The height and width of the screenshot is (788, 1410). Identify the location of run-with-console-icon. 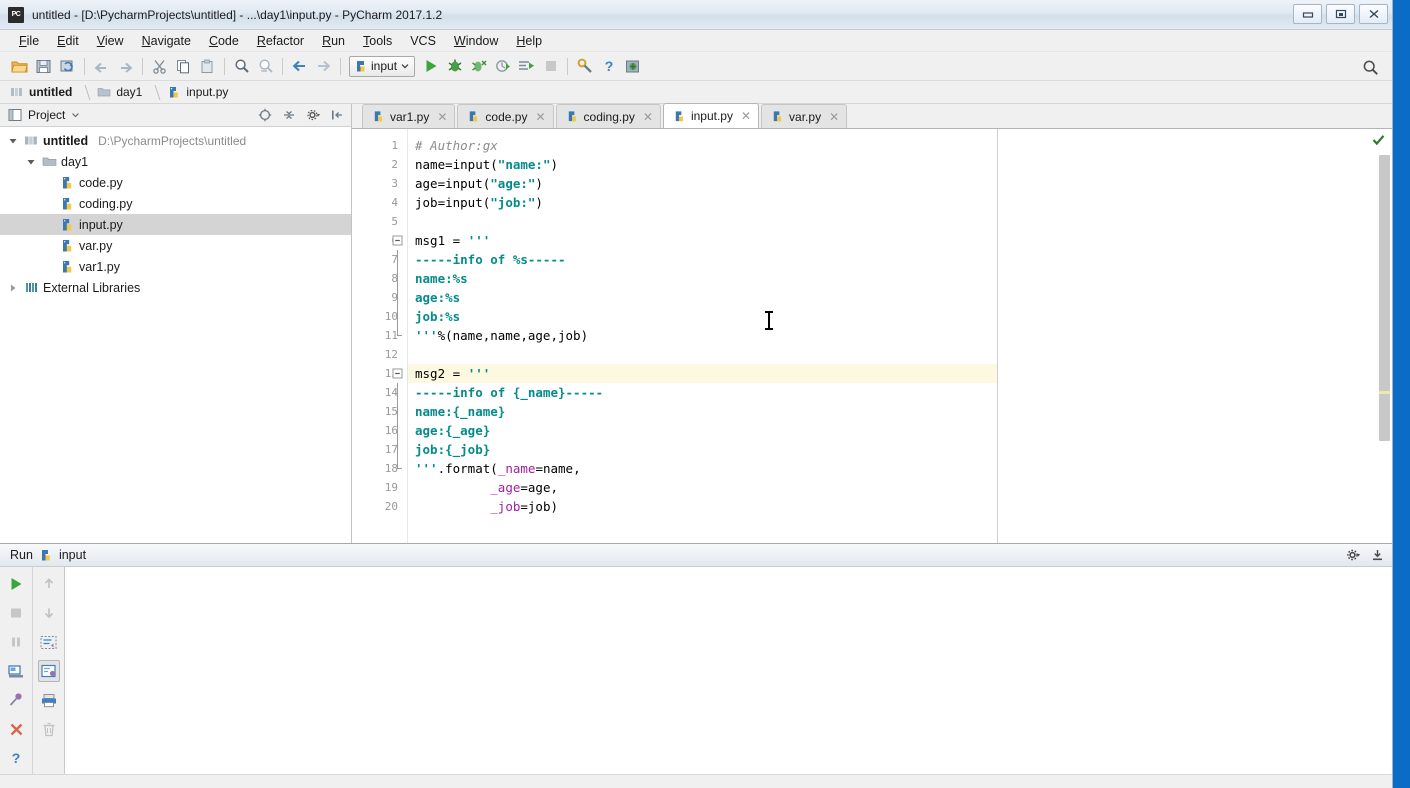
(526, 66).